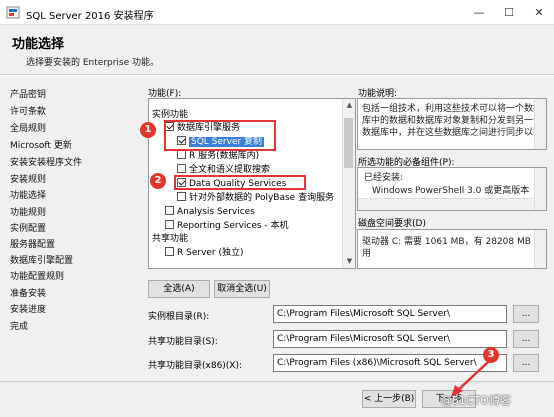  Describe the element at coordinates (227, 226) in the screenshot. I see `feature-reporting-services: Reporting Services - 本机` at that location.